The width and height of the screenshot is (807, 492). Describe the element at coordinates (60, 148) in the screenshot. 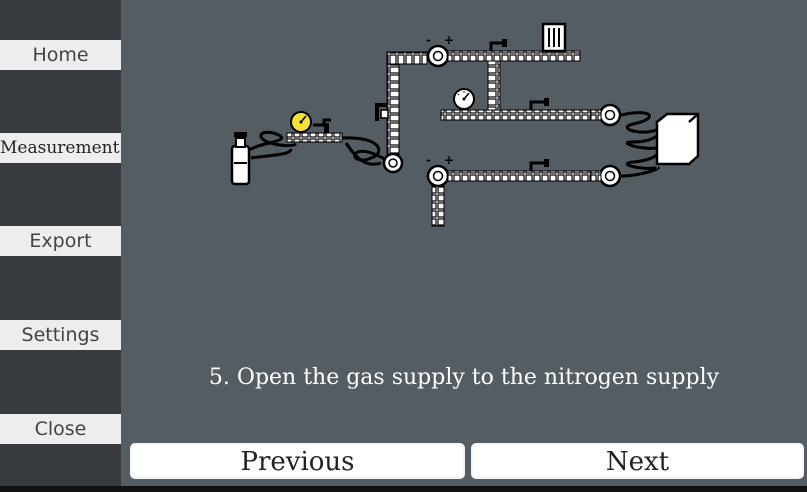

I see `sidebar-item-measurement: Measurement` at that location.